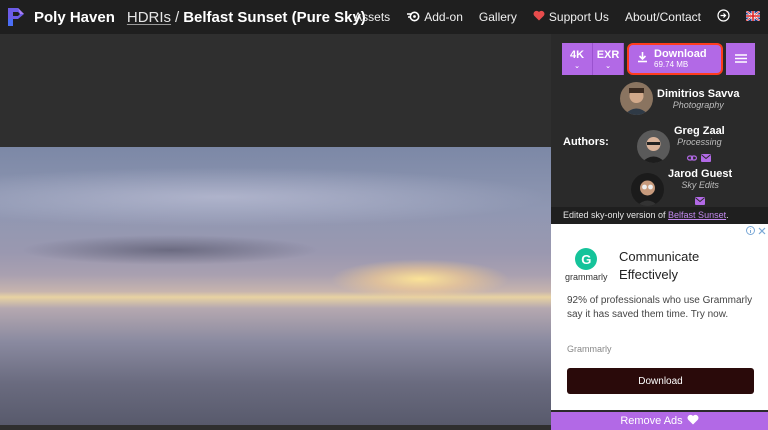  I want to click on info-icon, so click(750, 231).